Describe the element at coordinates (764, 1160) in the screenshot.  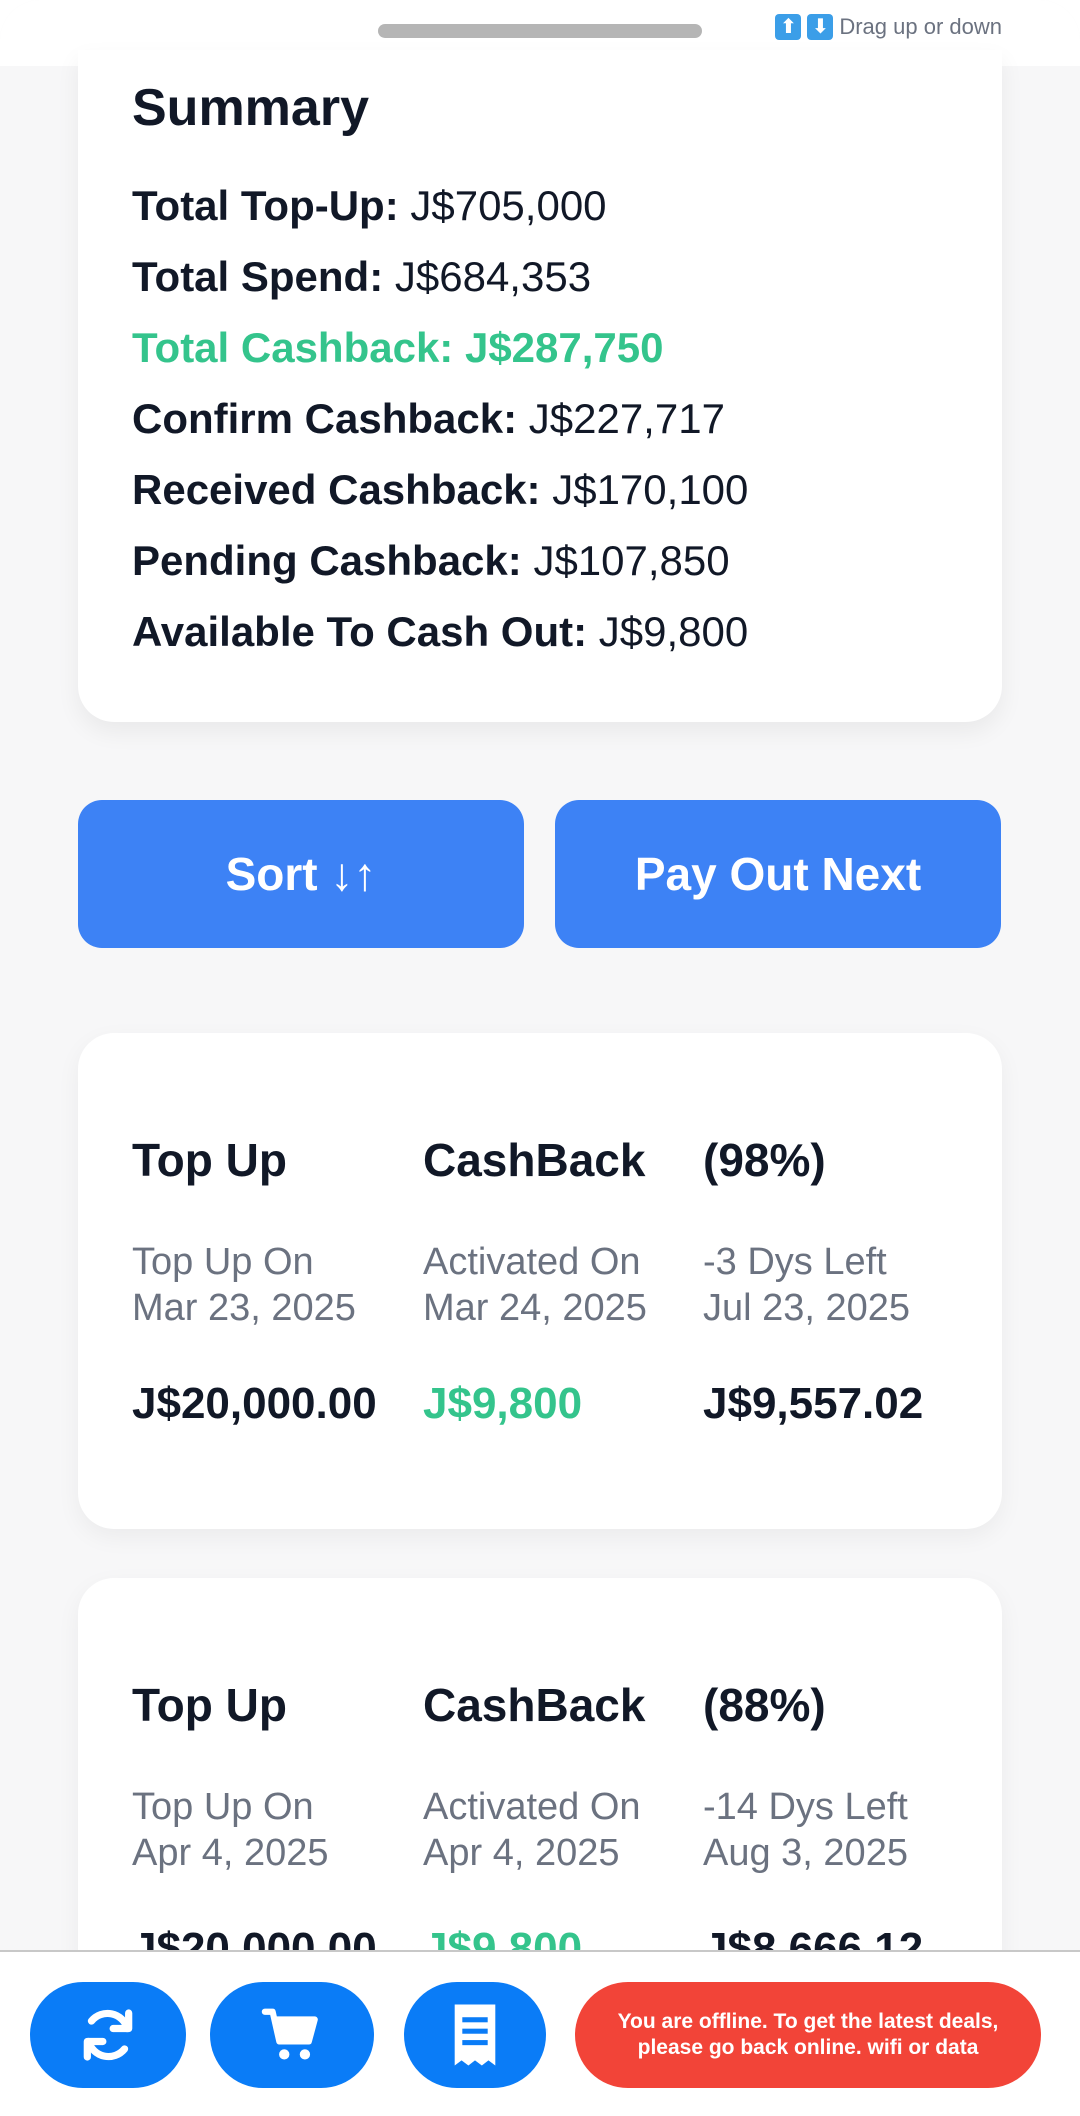
I see `deal-head-percent: (98%)` at that location.